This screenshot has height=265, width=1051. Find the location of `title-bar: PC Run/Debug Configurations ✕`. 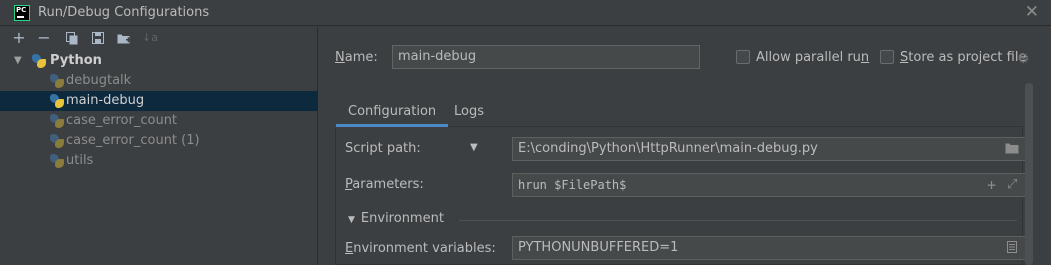

title-bar: PC Run/Debug Configurations ✕ is located at coordinates (525, 13).